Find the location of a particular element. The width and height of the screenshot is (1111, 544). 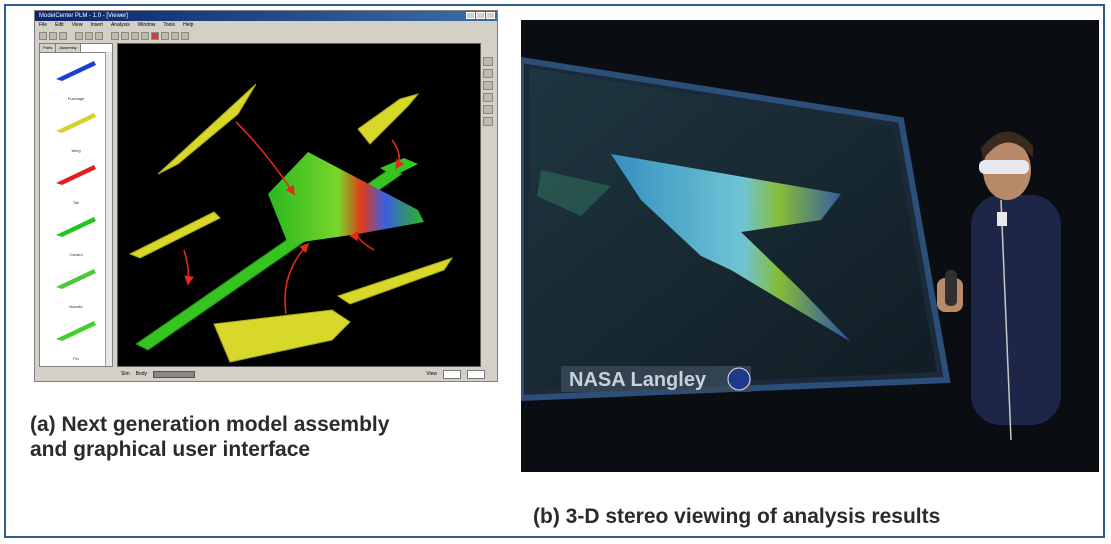

menu-file: File is located at coordinates (43, 25).